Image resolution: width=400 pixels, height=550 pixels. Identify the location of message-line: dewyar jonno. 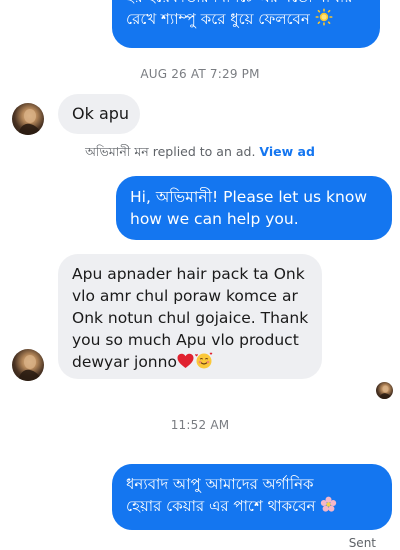
(192, 363).